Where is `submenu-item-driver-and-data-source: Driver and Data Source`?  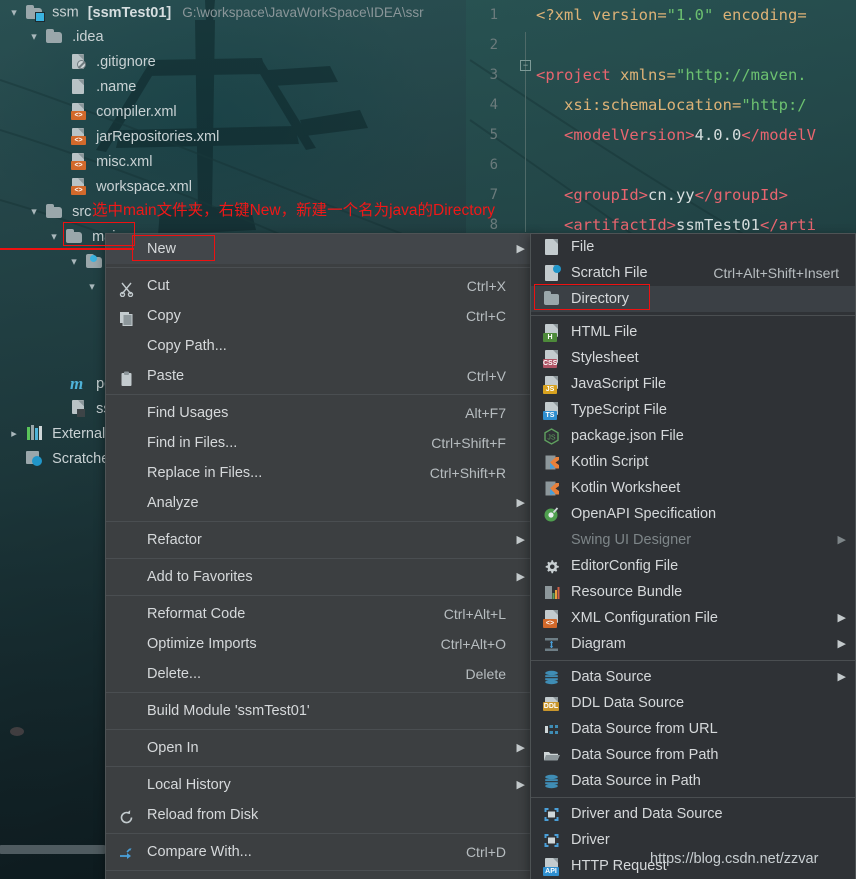
submenu-item-driver-and-data-source: Driver and Data Source is located at coordinates (693, 814).